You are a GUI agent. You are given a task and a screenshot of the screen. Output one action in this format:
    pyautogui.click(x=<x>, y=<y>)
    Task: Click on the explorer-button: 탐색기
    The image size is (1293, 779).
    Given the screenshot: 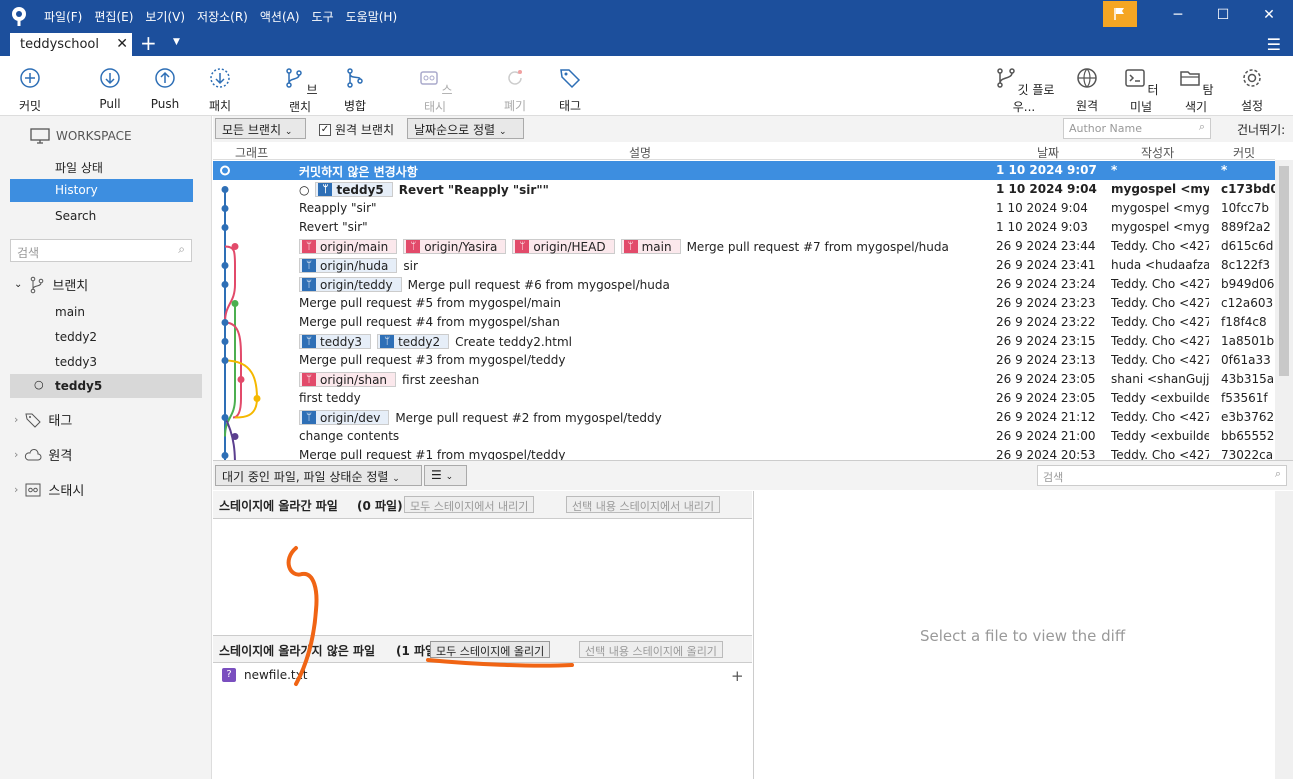 What is the action you would take?
    pyautogui.click(x=1196, y=90)
    